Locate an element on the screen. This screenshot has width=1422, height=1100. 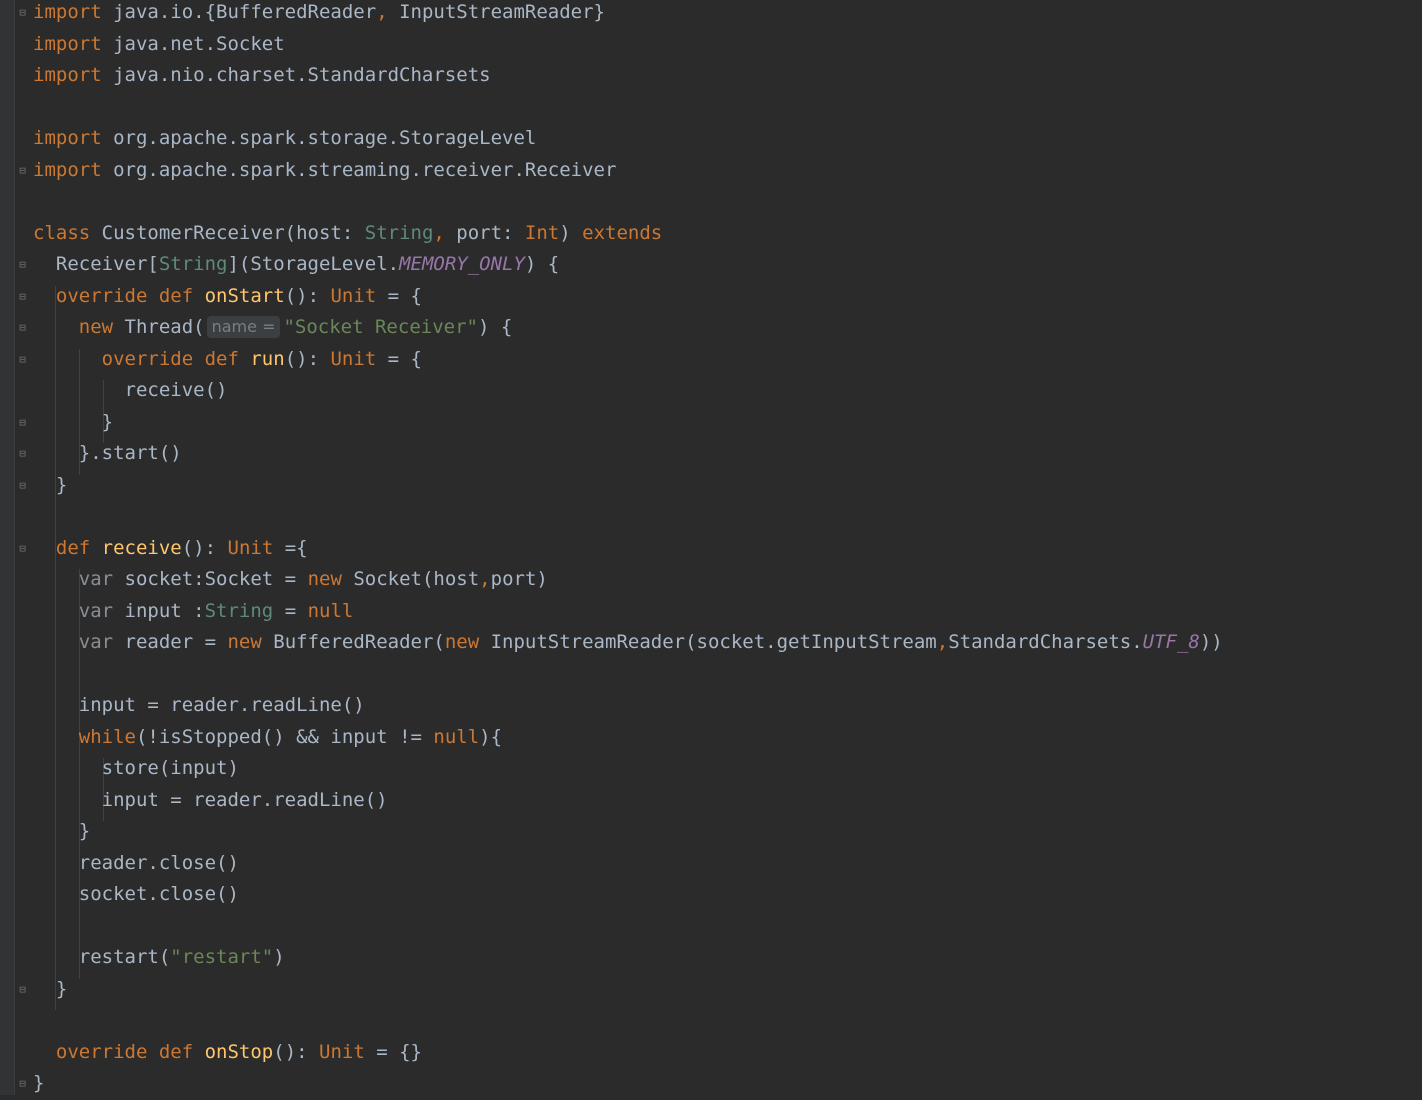
code-token: Socket(host is located at coordinates (416, 579).